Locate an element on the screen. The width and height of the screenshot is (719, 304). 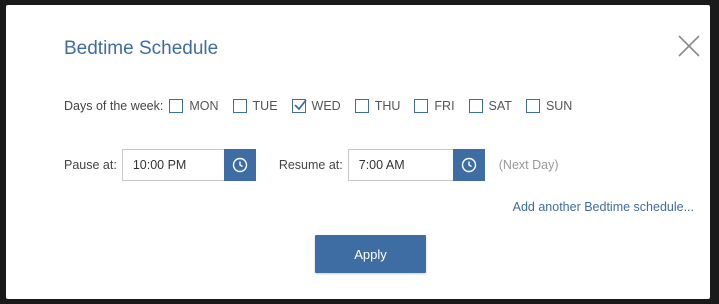
day-sat: SAT is located at coordinates (490, 106).